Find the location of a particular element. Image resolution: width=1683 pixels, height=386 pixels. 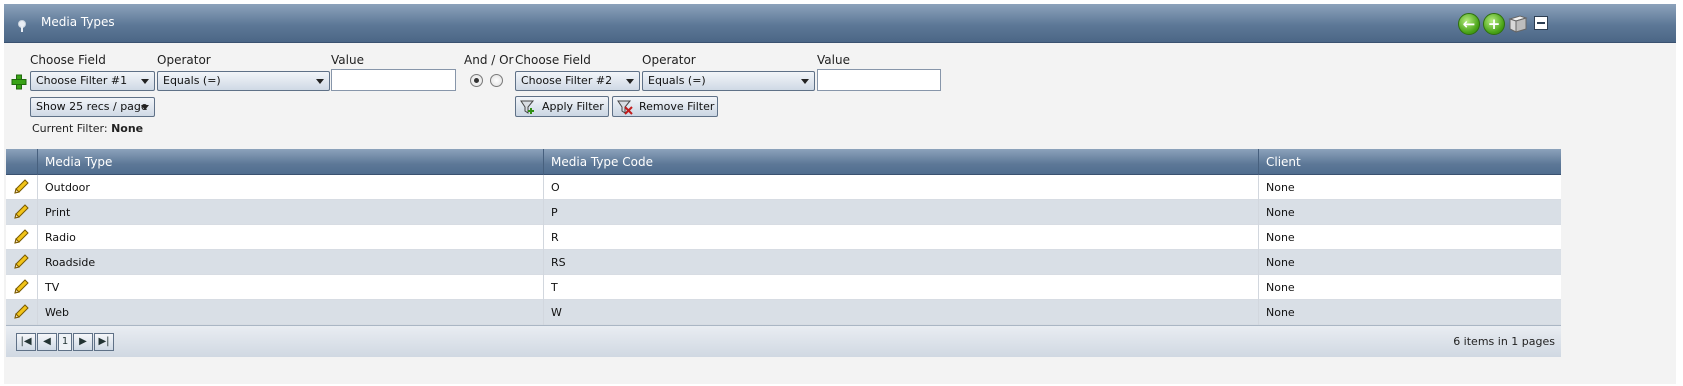

page-number-button: 1 is located at coordinates (65, 342).